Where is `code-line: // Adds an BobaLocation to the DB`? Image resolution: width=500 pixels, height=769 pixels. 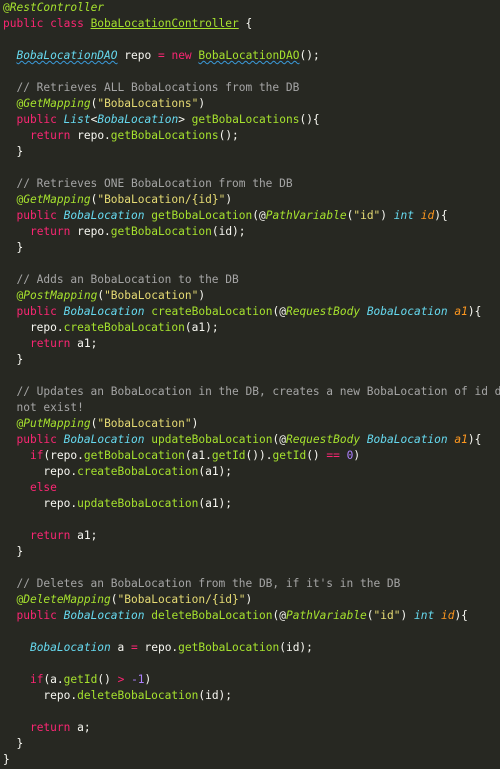 code-line: // Adds an BobaLocation to the DB is located at coordinates (120, 280).